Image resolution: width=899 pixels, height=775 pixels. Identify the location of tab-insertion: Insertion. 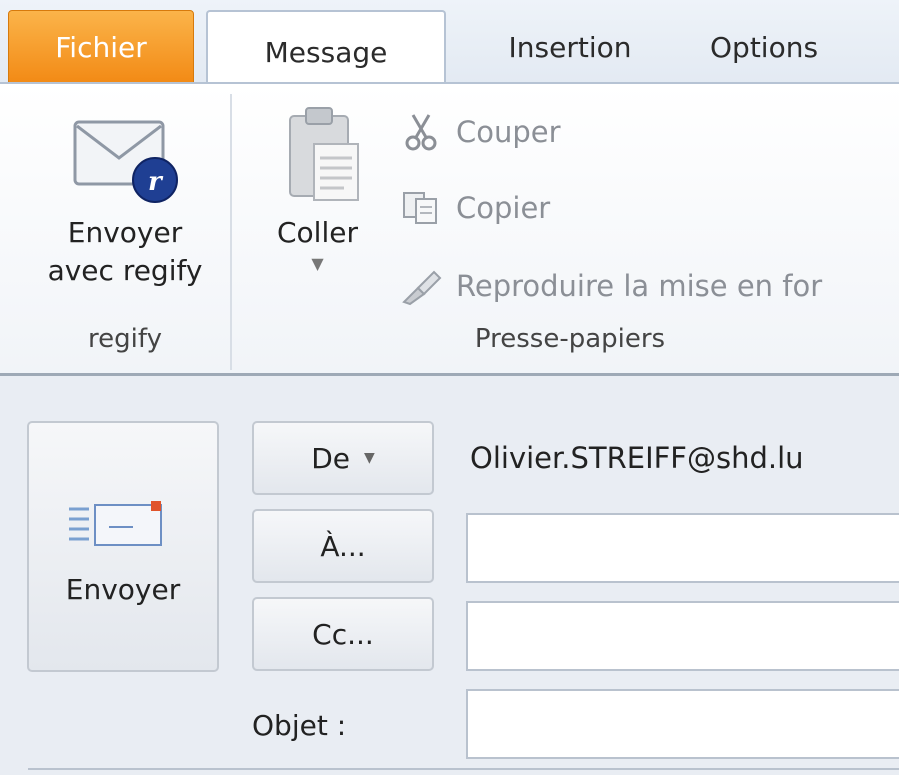
(570, 47).